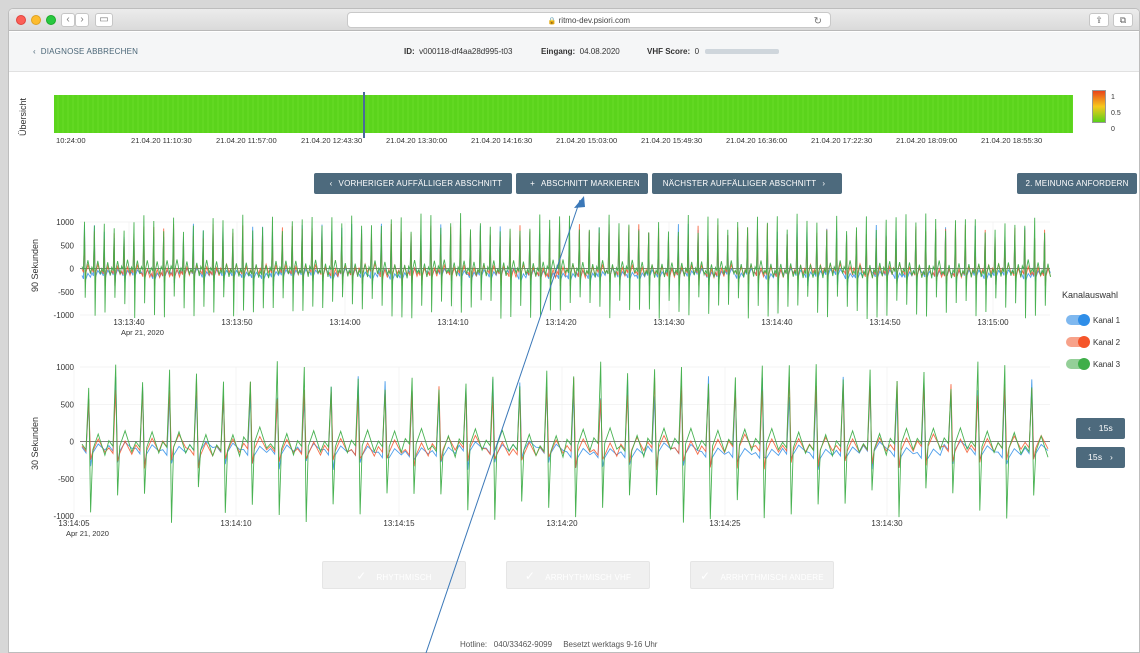 Image resolution: width=1140 pixels, height=653 pixels. I want to click on rhythmisch-label: RHYTHMISCH, so click(404, 577).